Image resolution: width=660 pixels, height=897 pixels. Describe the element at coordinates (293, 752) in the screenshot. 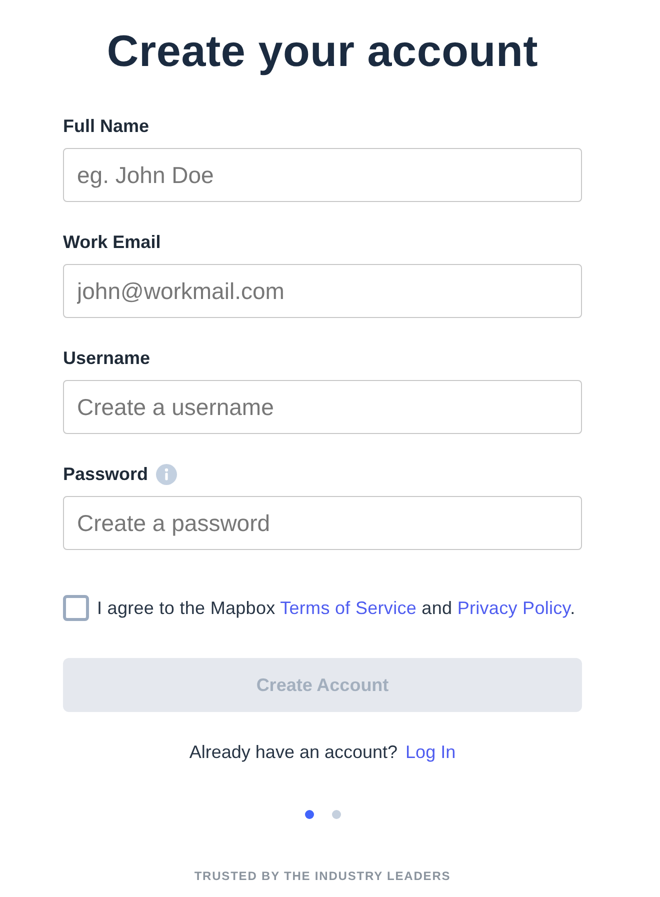

I see `login-prompt: Already have an account?` at that location.